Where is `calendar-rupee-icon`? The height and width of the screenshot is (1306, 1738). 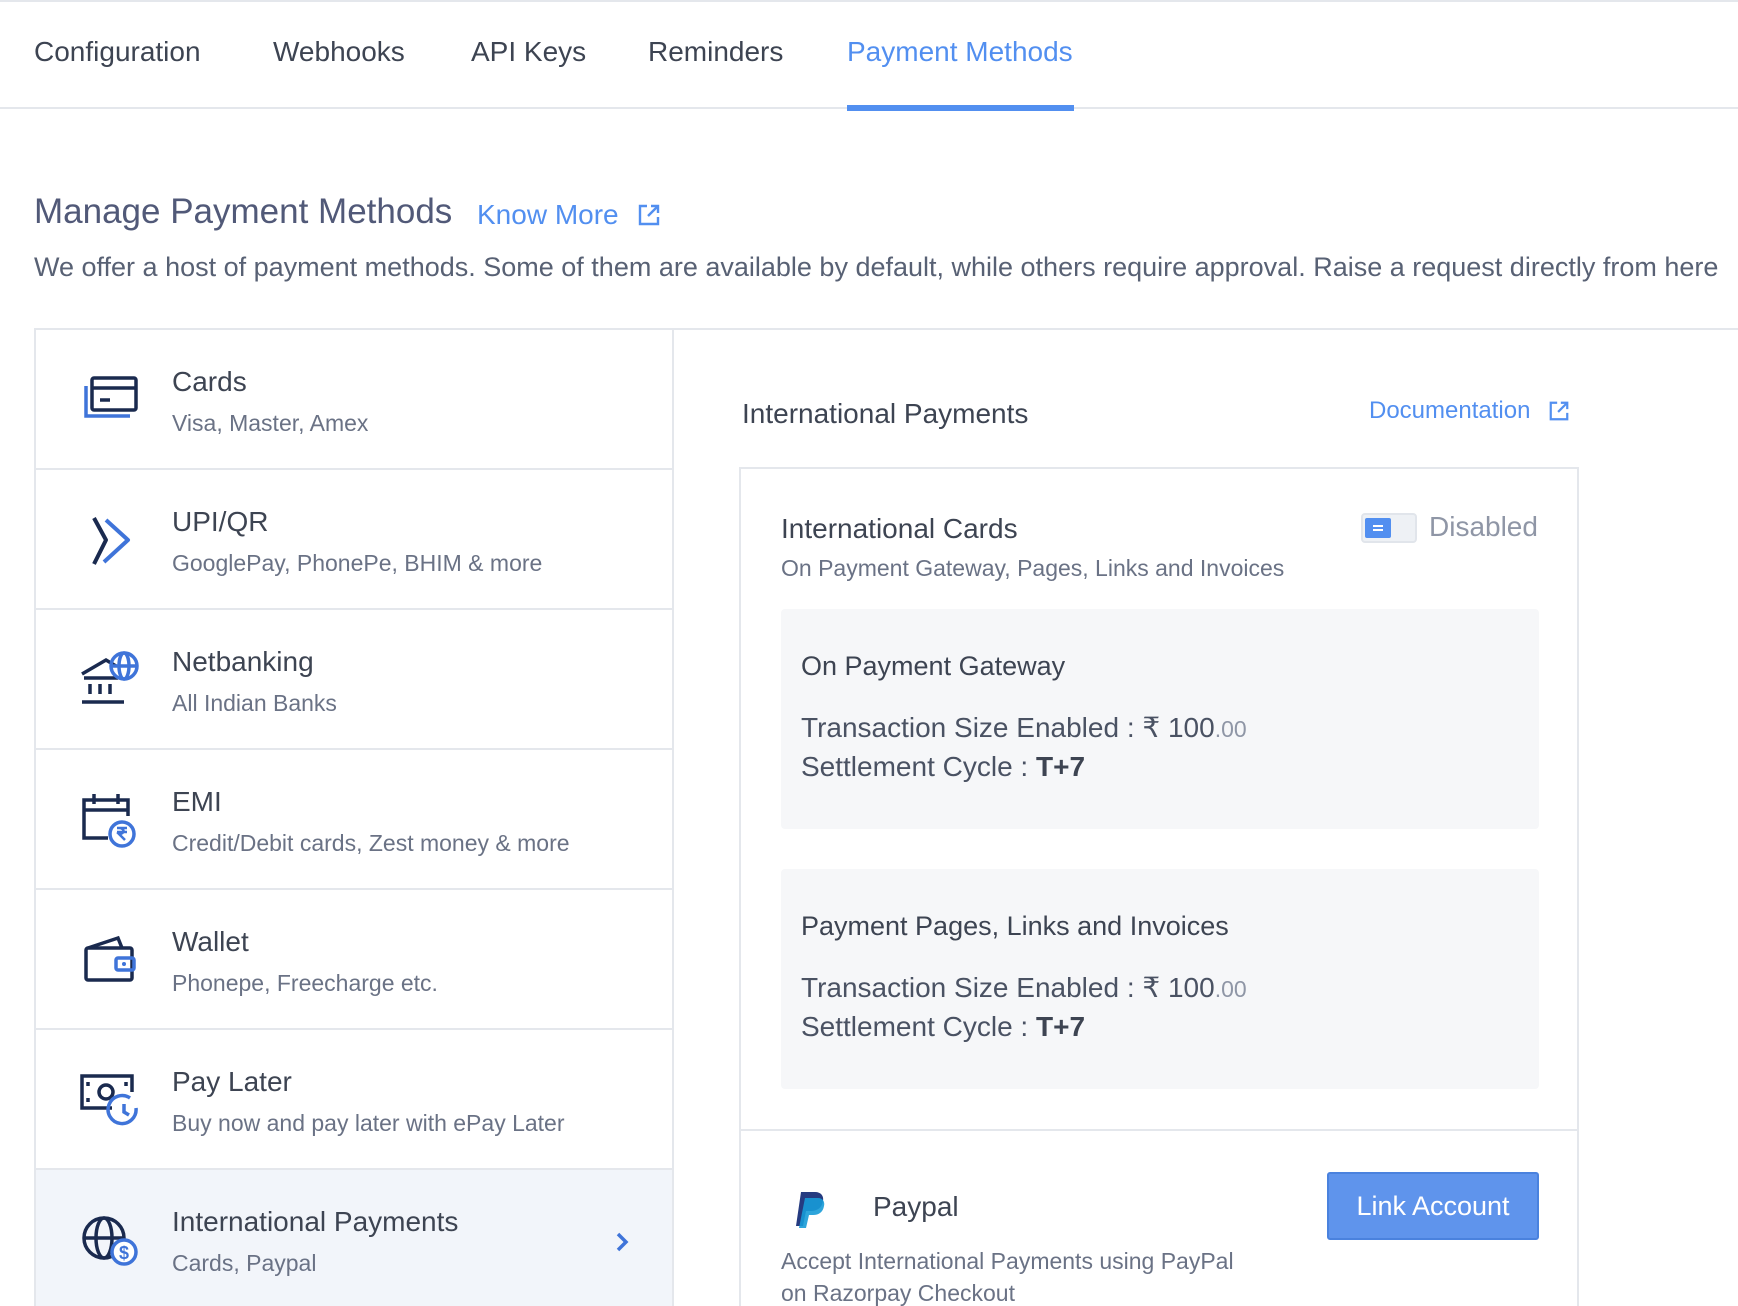
calendar-rupee-icon is located at coordinates (109, 821).